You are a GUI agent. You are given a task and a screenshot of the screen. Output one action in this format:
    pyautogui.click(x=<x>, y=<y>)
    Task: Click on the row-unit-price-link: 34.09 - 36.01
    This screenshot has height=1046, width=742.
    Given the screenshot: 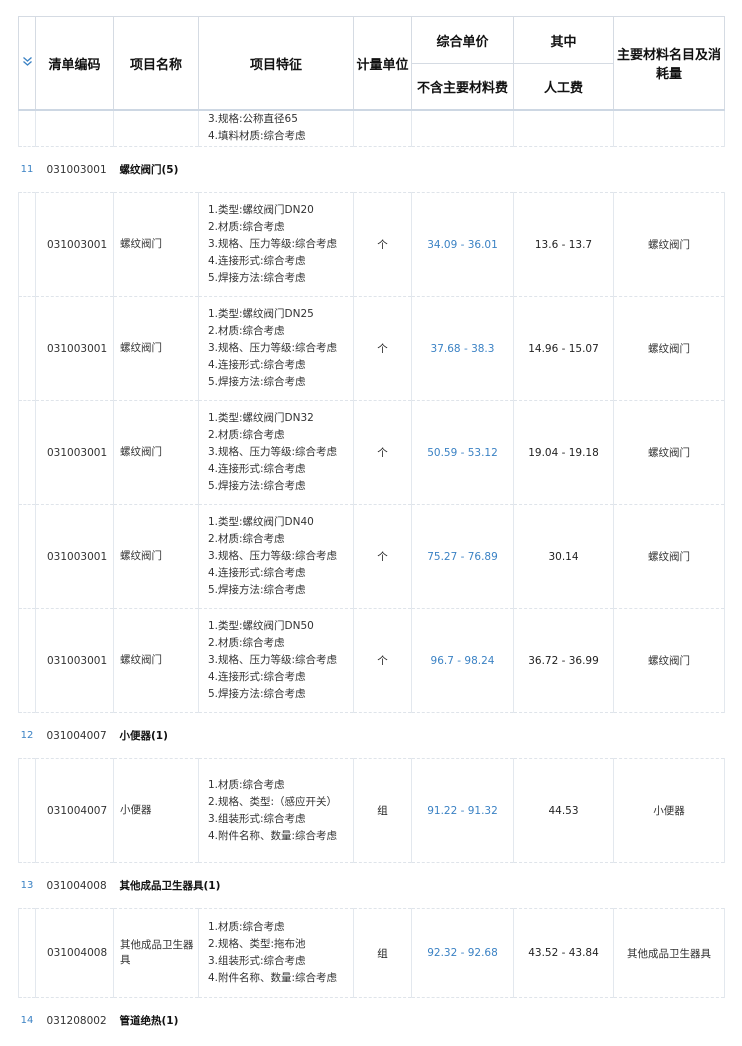 What is the action you would take?
    pyautogui.click(x=462, y=244)
    